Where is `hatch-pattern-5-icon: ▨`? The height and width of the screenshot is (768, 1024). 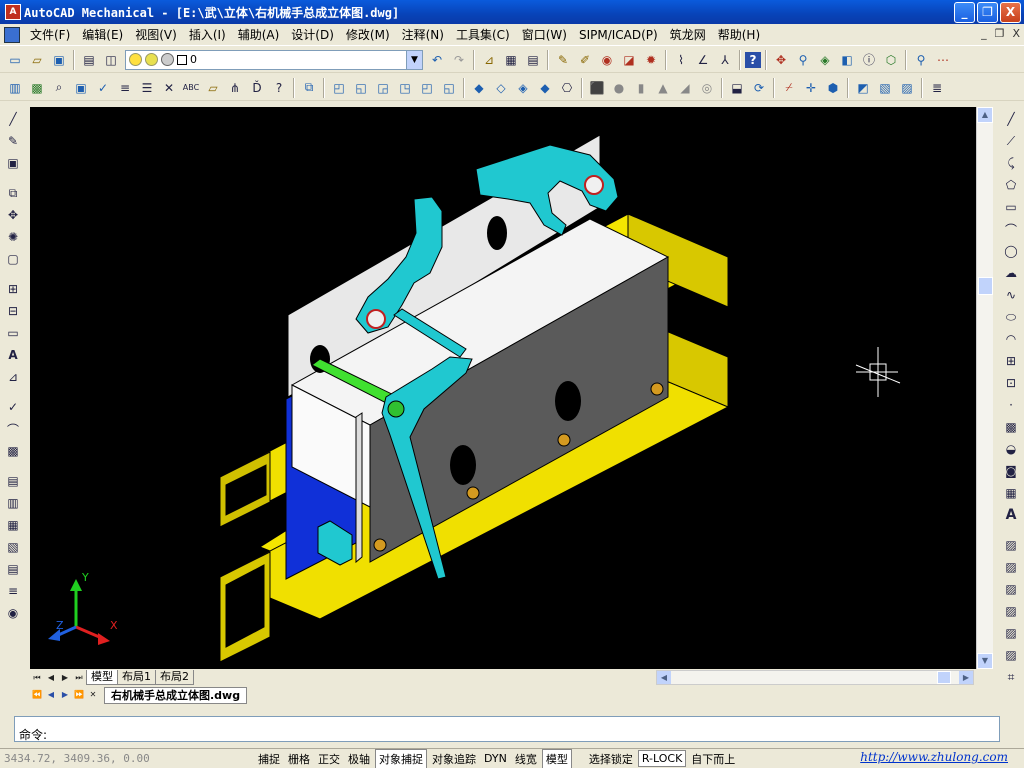 hatch-pattern-5-icon: ▨ is located at coordinates (1011, 633).